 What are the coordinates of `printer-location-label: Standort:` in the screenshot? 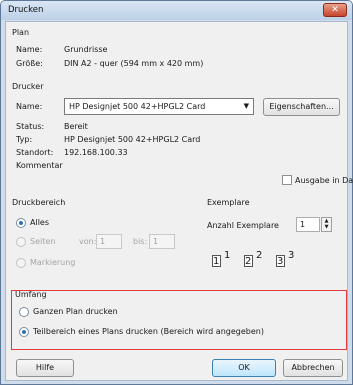 It's located at (35, 152).